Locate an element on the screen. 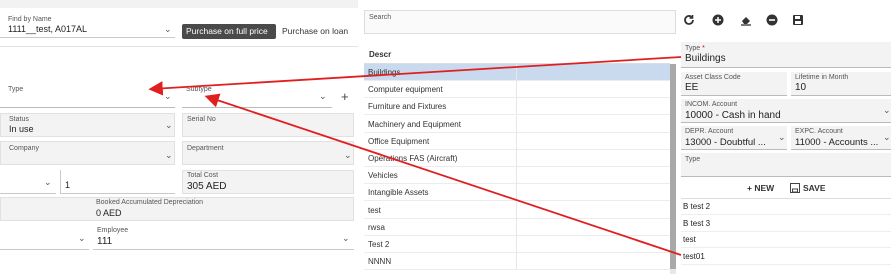 The width and height of the screenshot is (893, 274). table-cell-descr: Machinery and Equipment is located at coordinates (414, 124).